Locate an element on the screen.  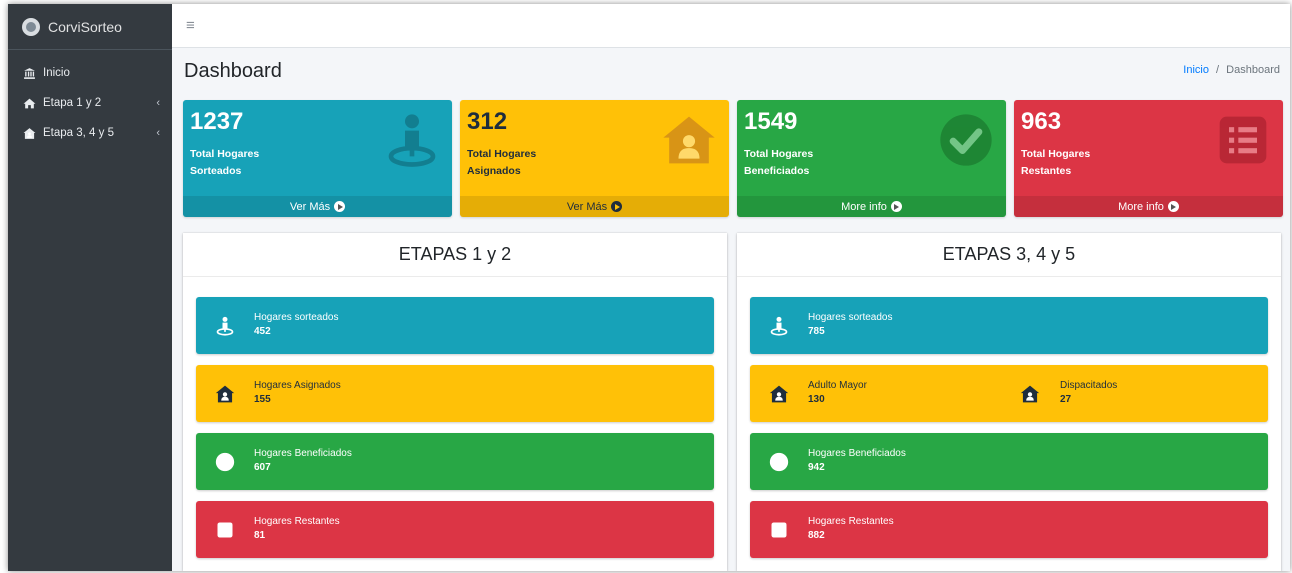
info-box-label: Dispacitados is located at coordinates (1089, 385).